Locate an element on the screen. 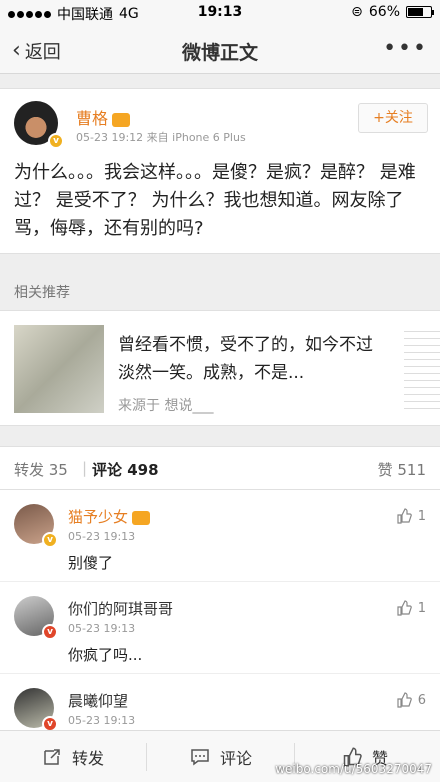  watermark: weibo.com/u/5603270047 is located at coordinates (353, 769).